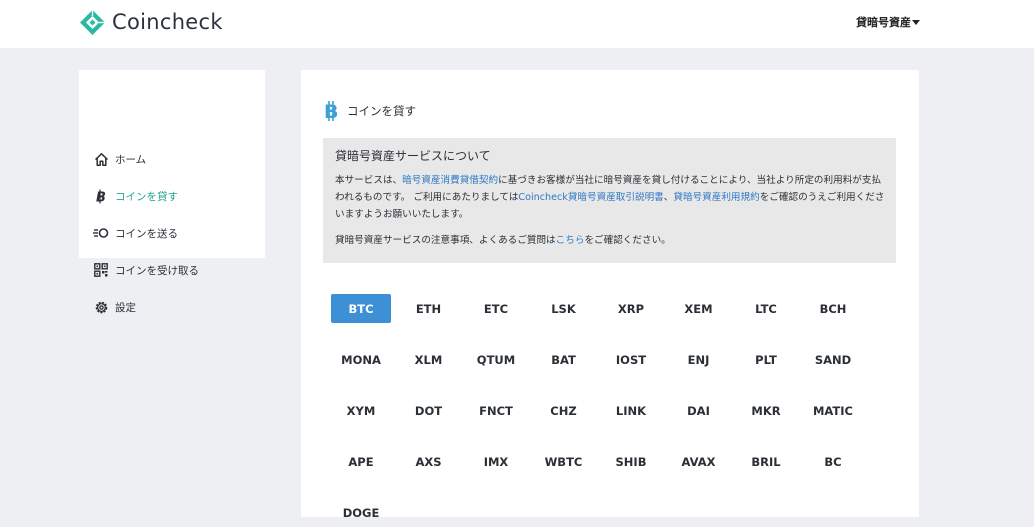 The height and width of the screenshot is (527, 1034). Describe the element at coordinates (131, 159) in the screenshot. I see `sidebar-item-label: ホーム` at that location.